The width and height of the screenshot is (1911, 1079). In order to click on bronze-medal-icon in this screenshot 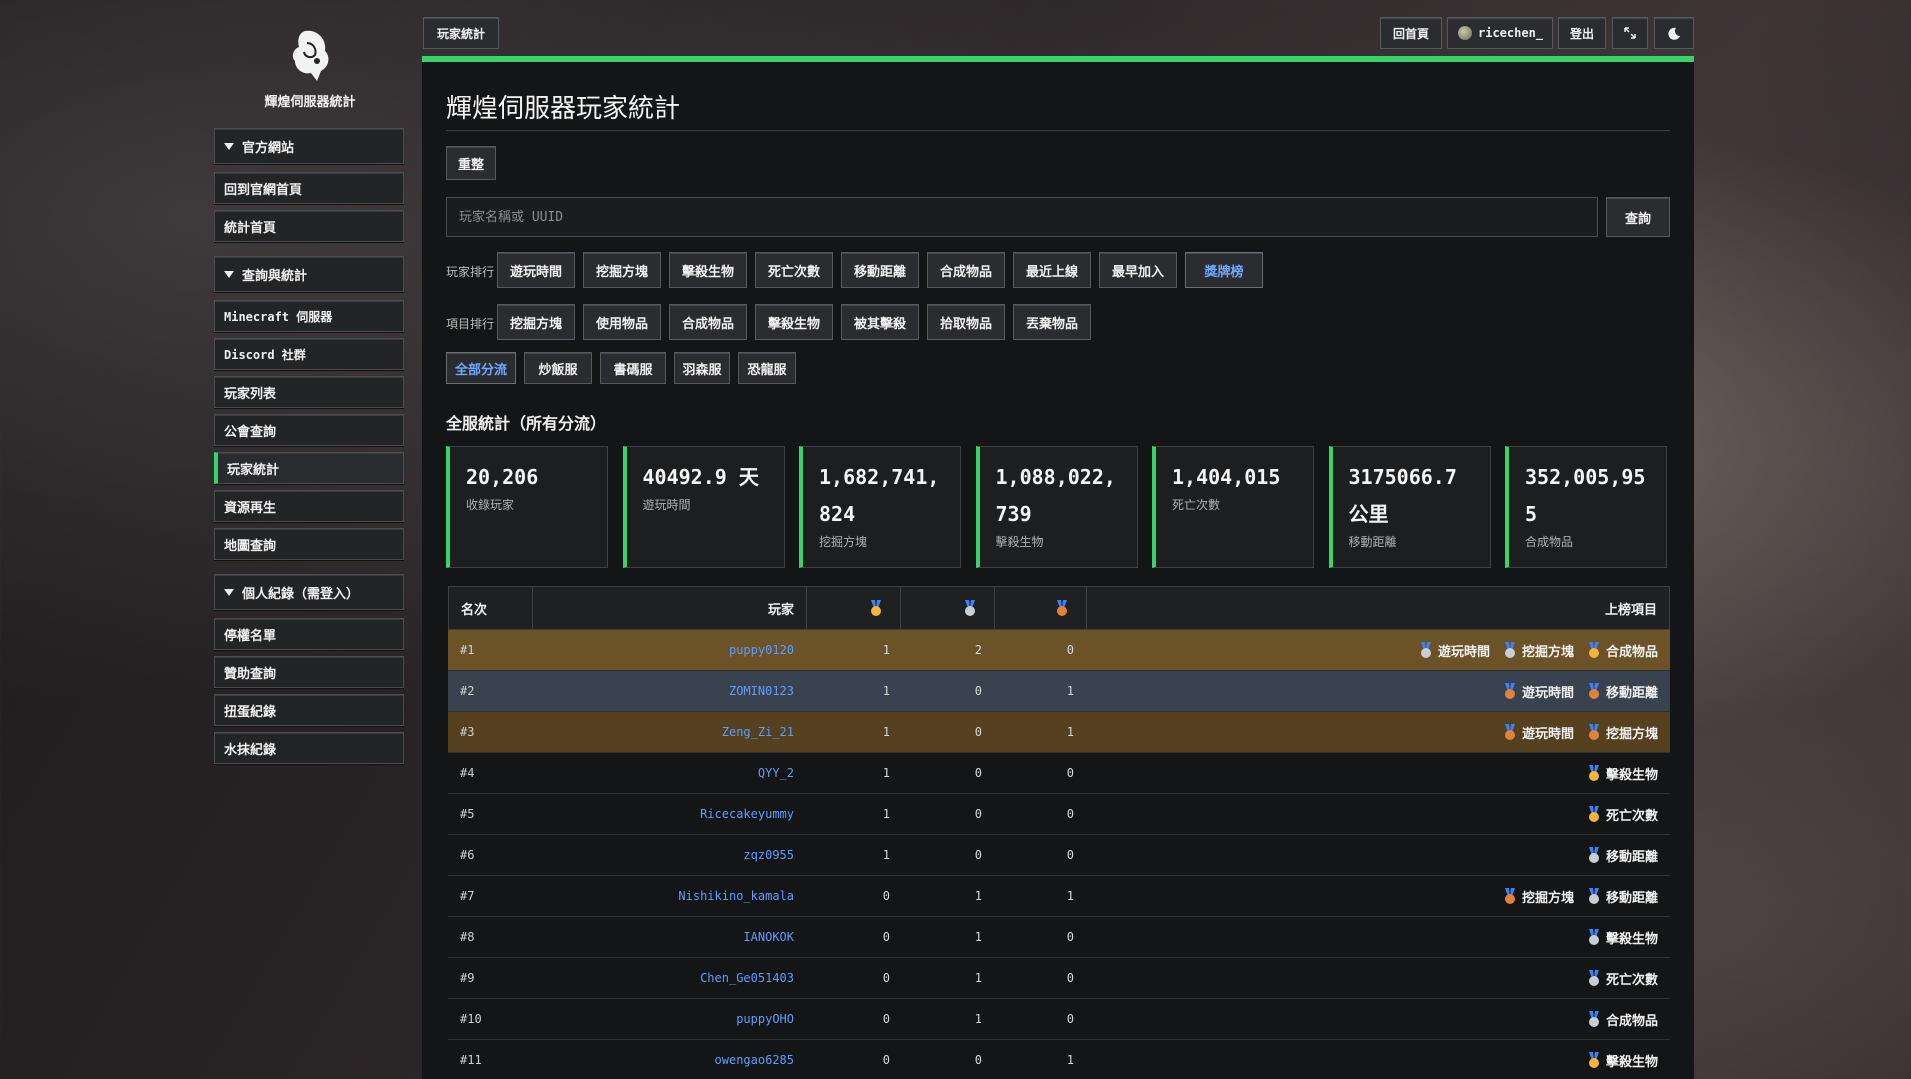, I will do `click(1510, 732)`.